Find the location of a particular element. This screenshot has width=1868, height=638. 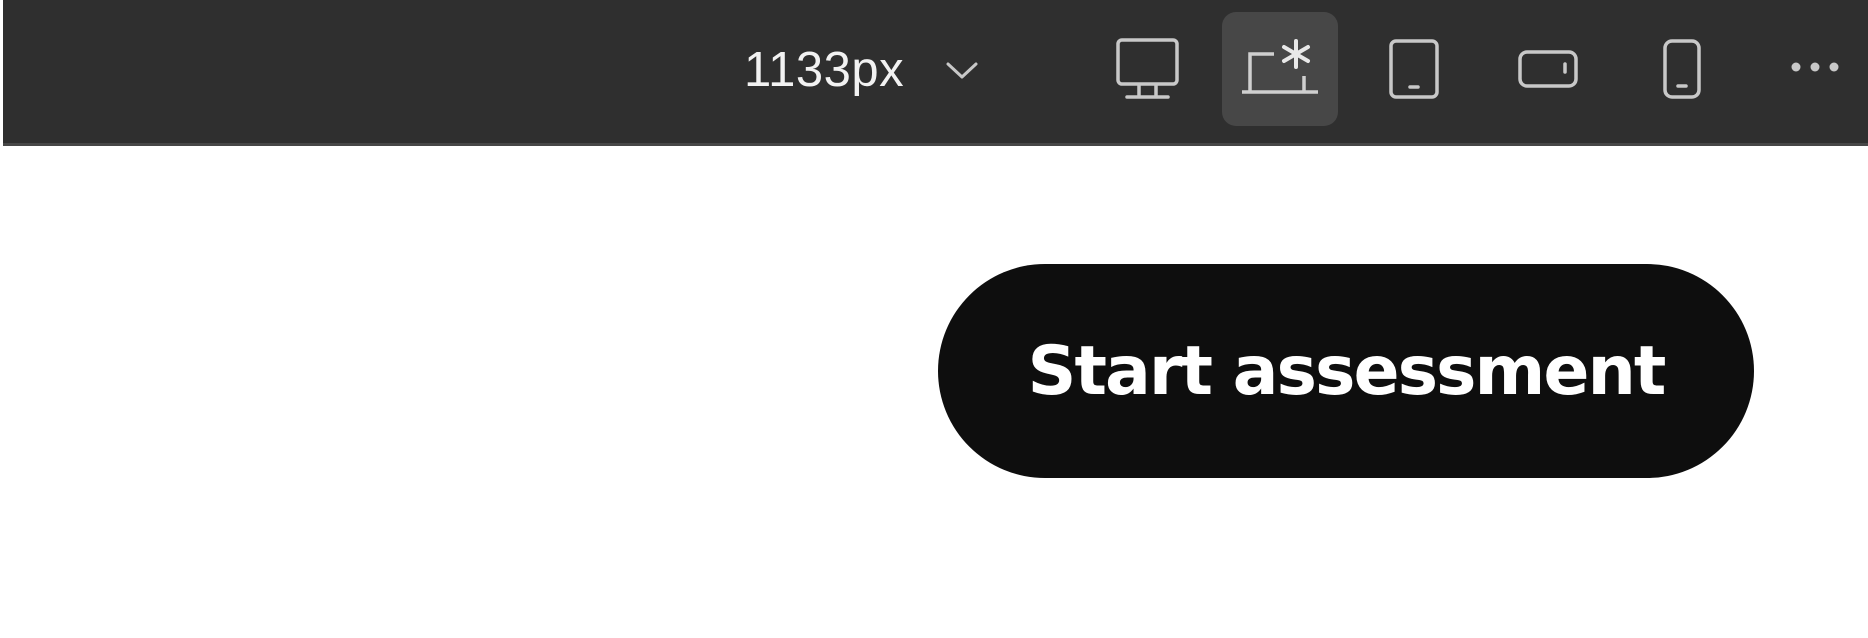

tablet-portrait-icon is located at coordinates (1414, 69).